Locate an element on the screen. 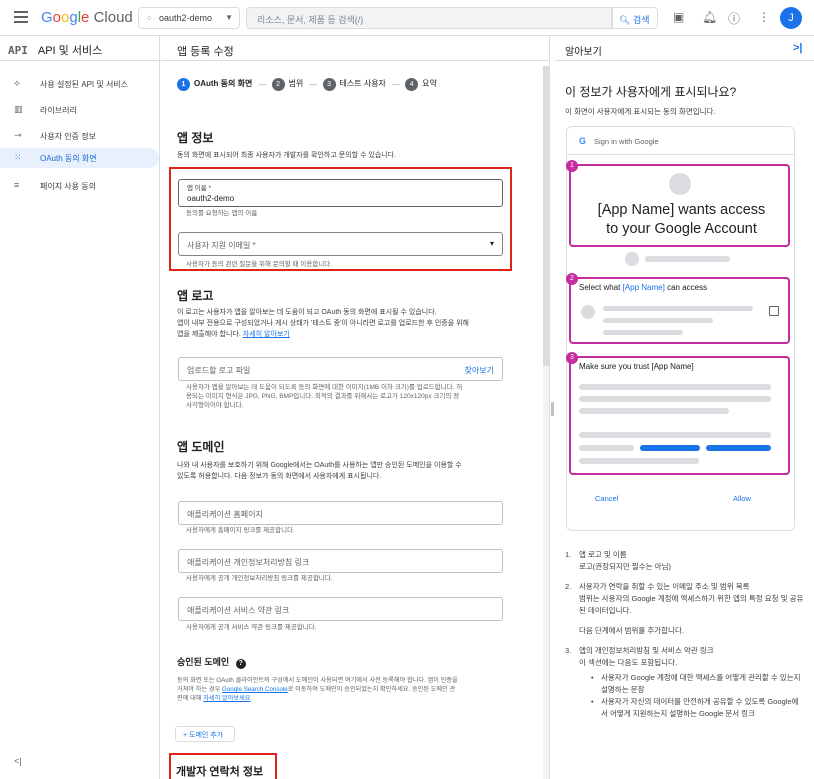 The width and height of the screenshot is (814, 779). app-domain-heading: 앱 도메인 is located at coordinates (201, 447).